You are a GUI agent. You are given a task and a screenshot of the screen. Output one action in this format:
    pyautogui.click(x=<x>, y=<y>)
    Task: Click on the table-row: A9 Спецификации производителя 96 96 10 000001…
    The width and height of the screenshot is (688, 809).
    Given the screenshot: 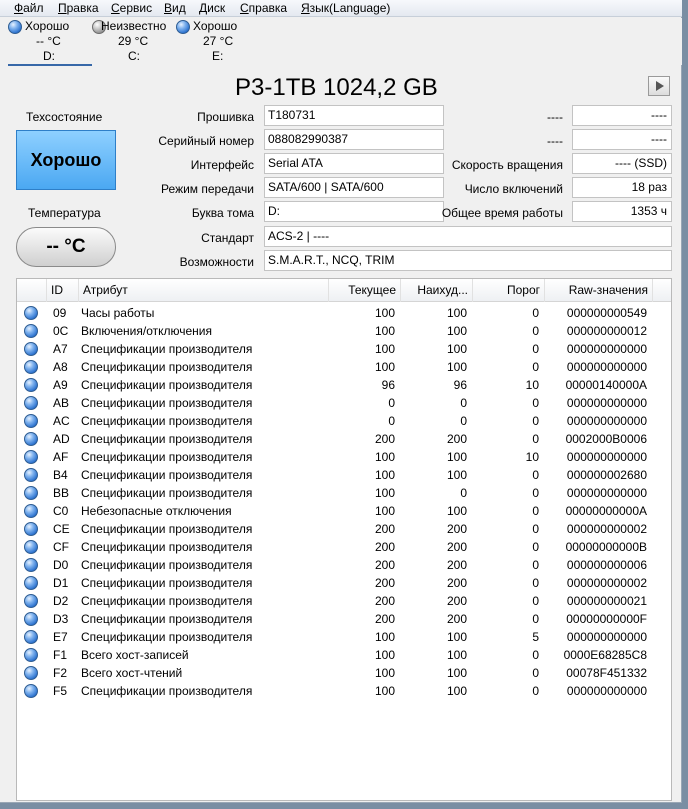 What is the action you would take?
    pyautogui.click(x=344, y=385)
    